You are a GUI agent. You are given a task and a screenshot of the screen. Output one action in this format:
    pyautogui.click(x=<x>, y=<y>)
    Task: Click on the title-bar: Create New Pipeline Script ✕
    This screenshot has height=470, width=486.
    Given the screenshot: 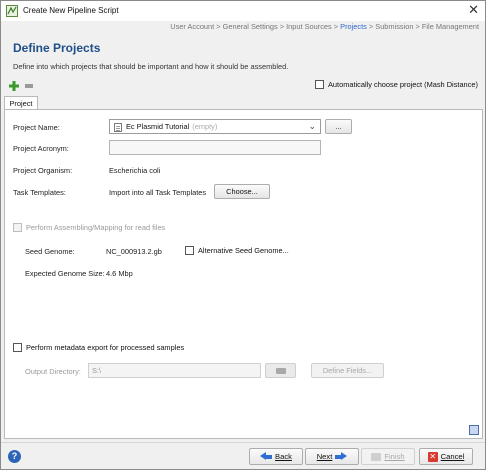 What is the action you would take?
    pyautogui.click(x=243, y=11)
    